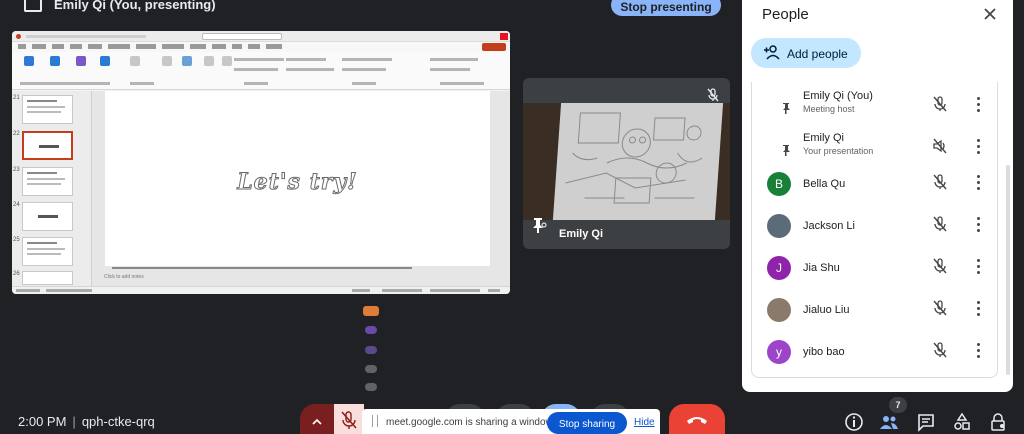  I want to click on drawing-paper, so click(638, 161).